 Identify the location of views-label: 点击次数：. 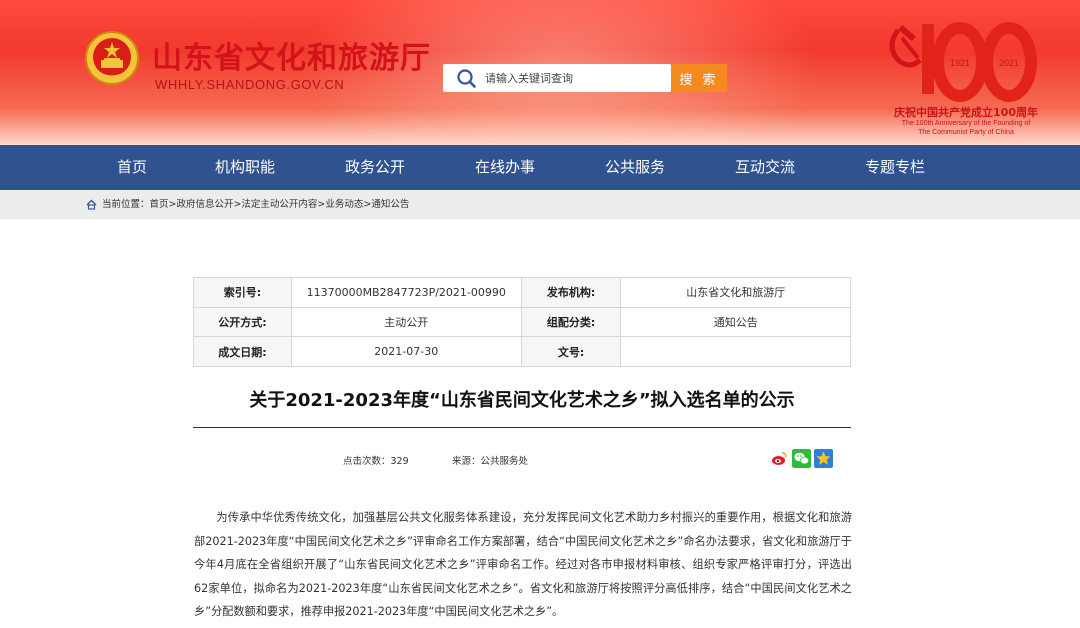
(367, 461).